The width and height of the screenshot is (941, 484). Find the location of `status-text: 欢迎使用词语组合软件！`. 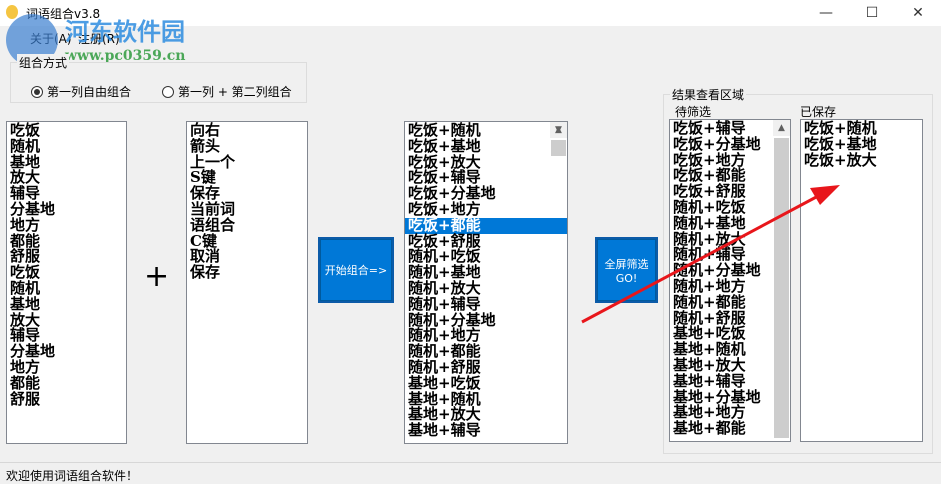

status-text: 欢迎使用词语组合软件！ is located at coordinates (72, 476).